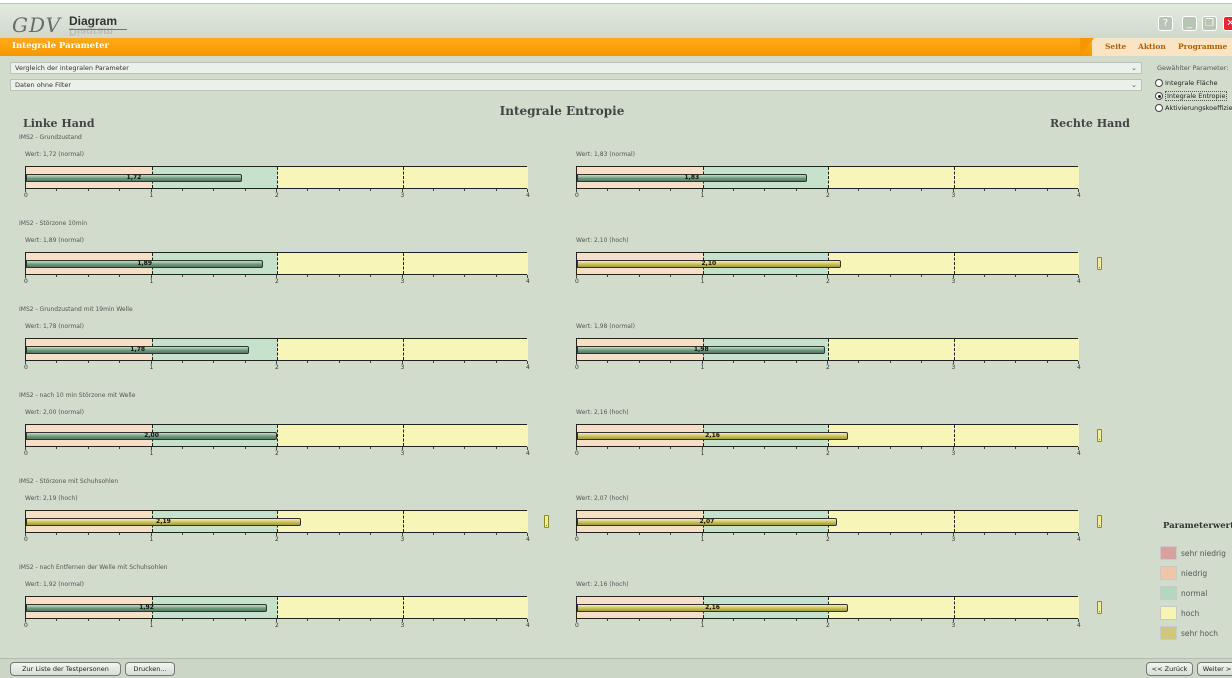 This screenshot has height=678, width=1232. Describe the element at coordinates (1190, 613) in the screenshot. I see `legend-label: hoch` at that location.